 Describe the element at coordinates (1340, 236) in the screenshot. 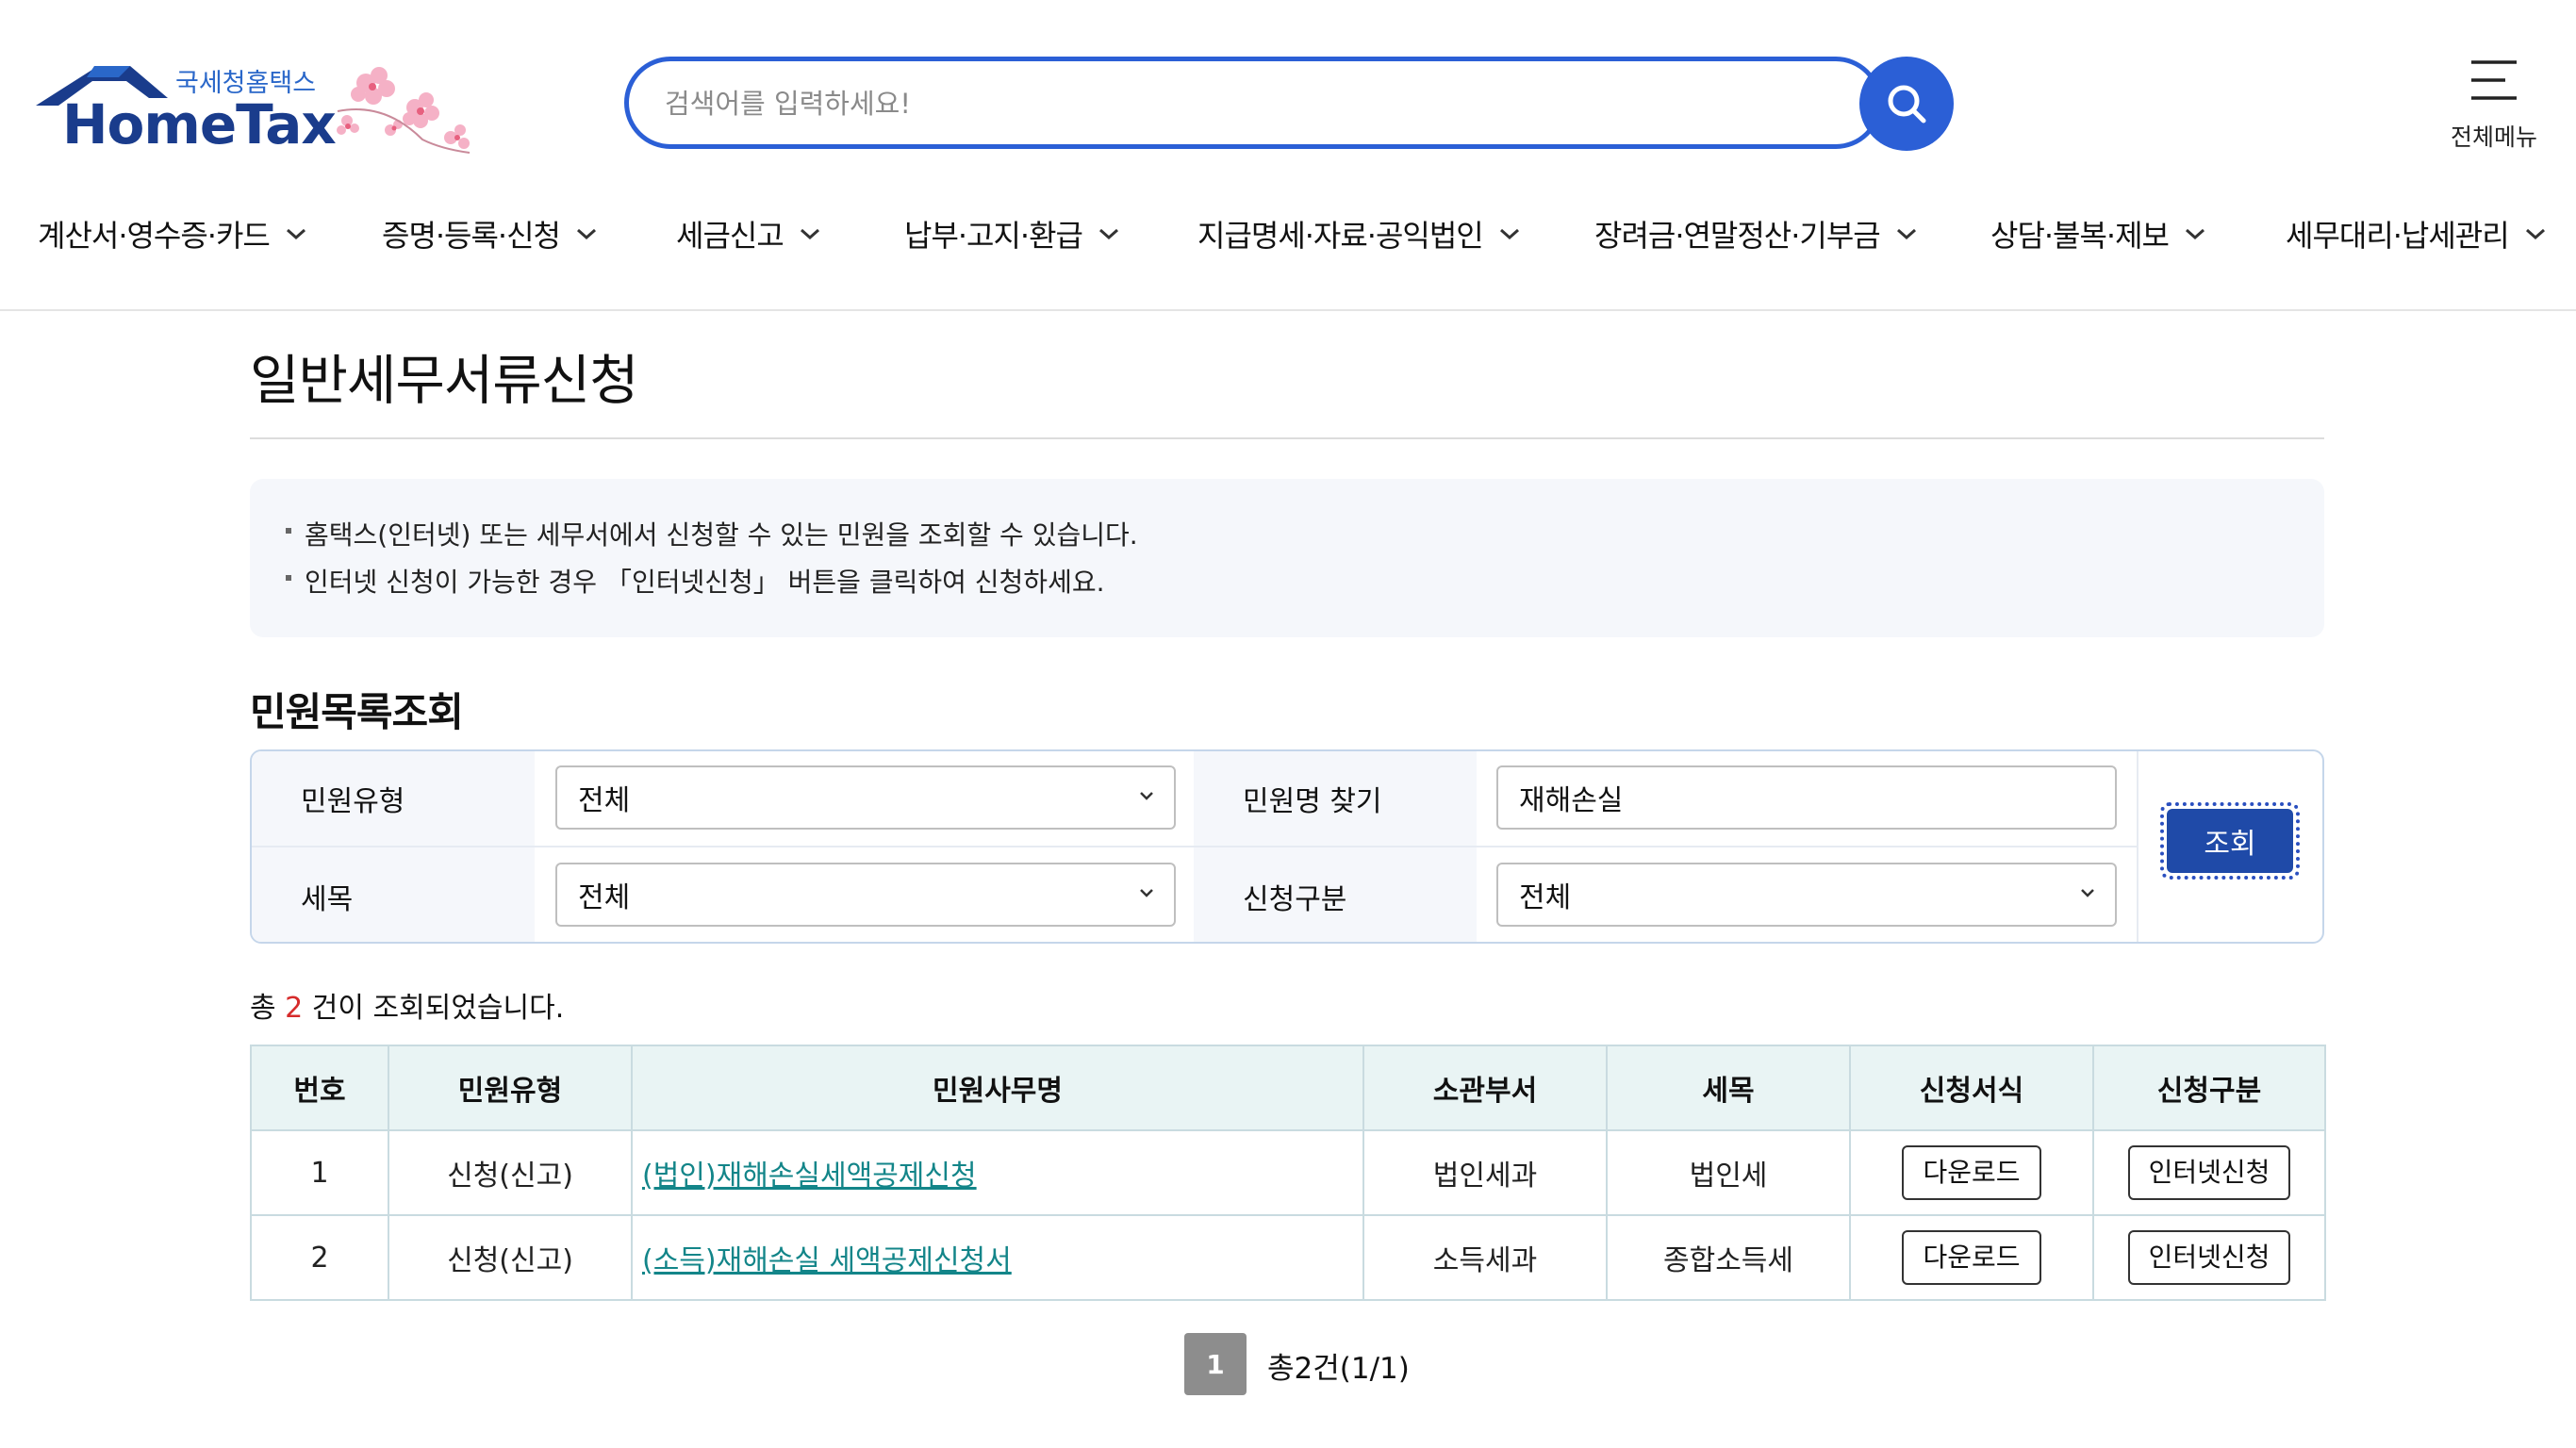

I see `gnb-item-label: 지급명세·자료·공익법인` at that location.